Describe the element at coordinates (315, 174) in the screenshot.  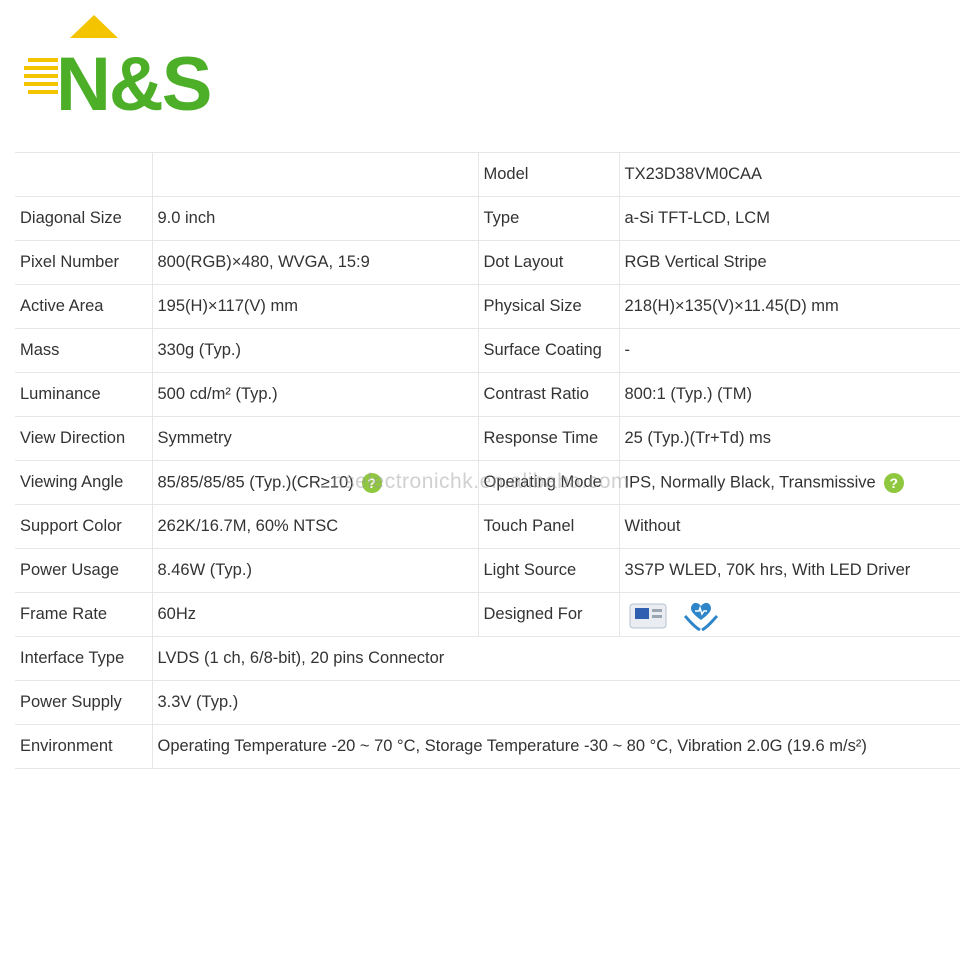
I see `spec-value` at that location.